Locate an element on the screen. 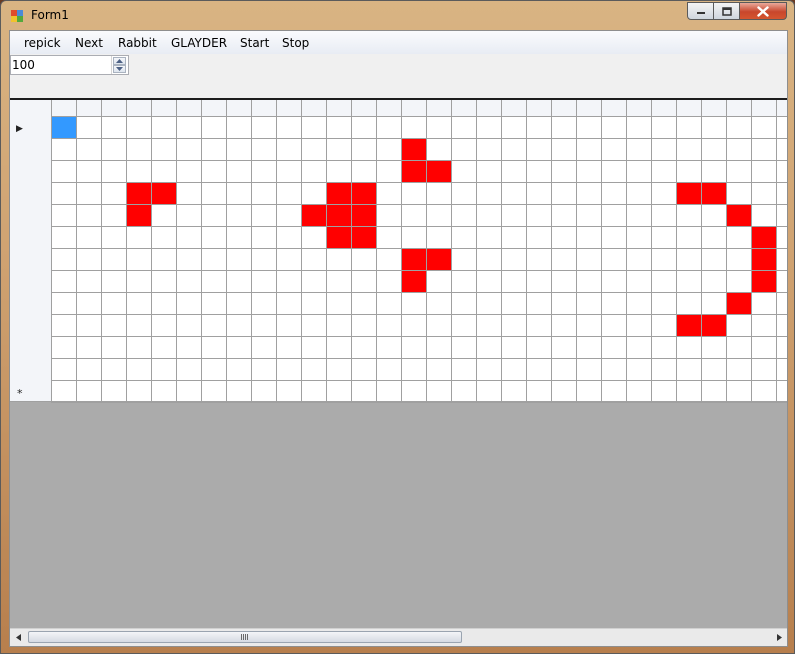 The image size is (795, 654). chevron-down-icon is located at coordinates (119, 69).